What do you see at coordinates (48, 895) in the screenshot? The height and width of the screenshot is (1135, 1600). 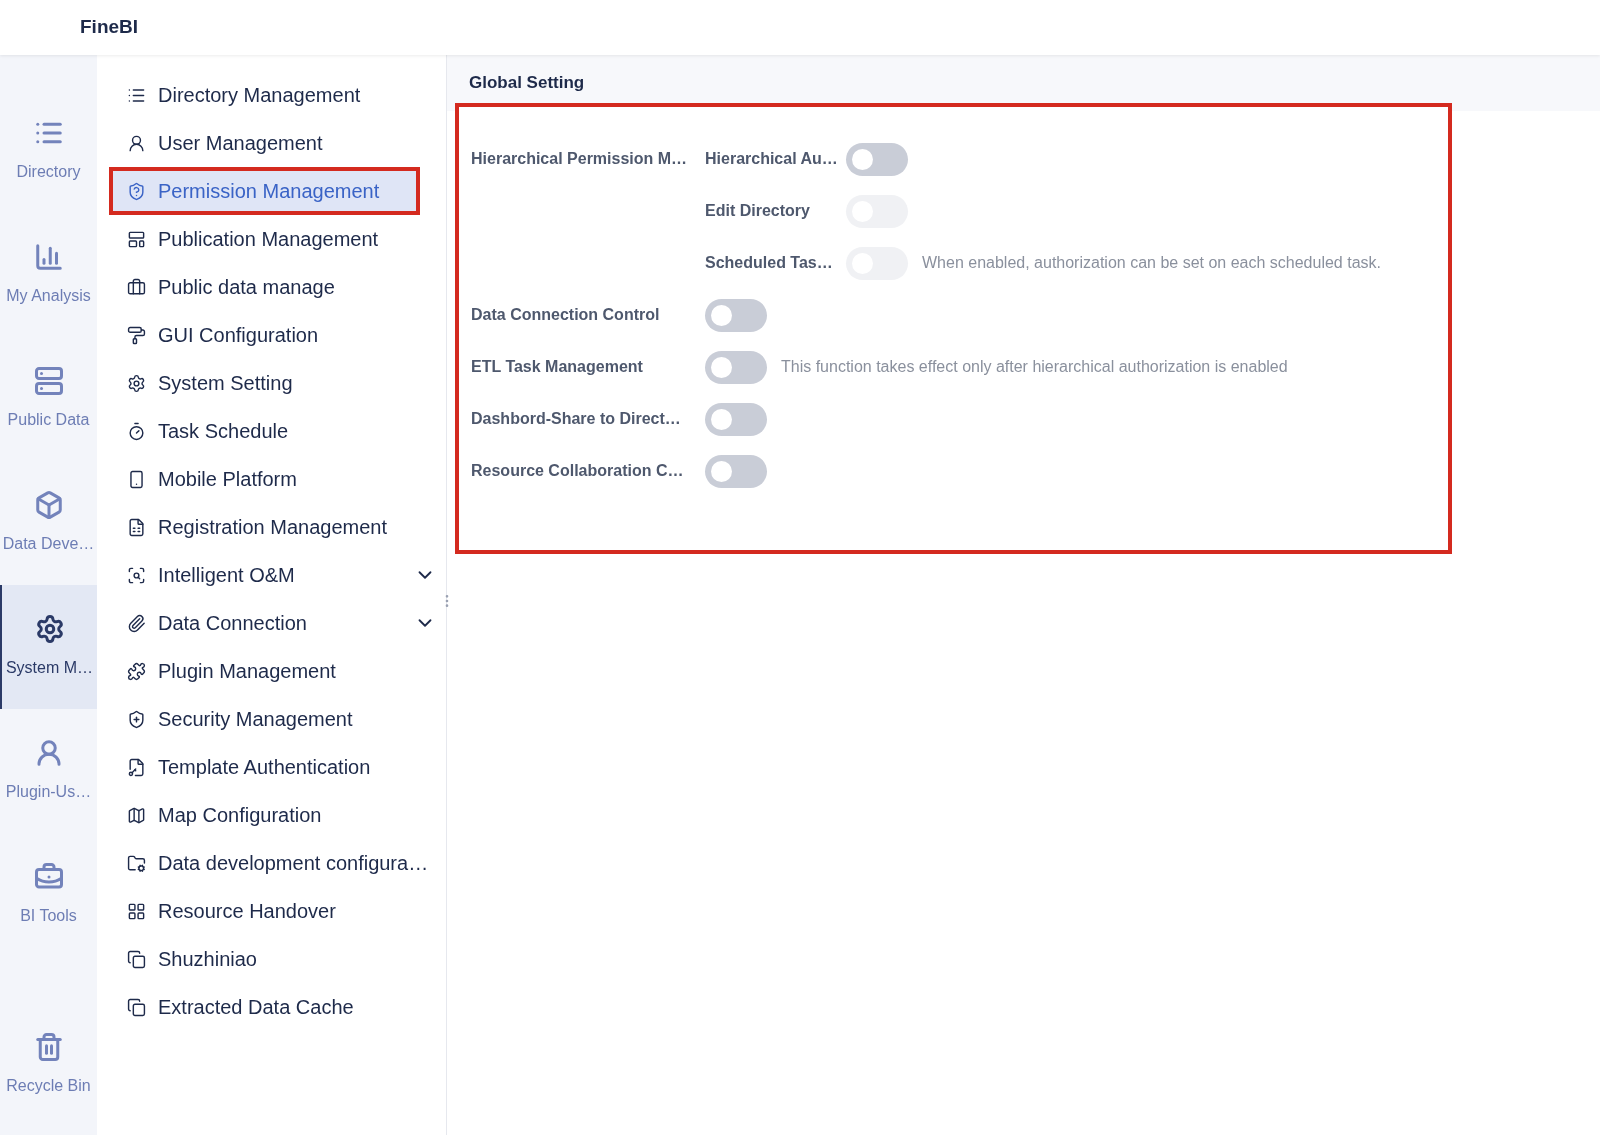 I see `rail-item: BI Tools` at bounding box center [48, 895].